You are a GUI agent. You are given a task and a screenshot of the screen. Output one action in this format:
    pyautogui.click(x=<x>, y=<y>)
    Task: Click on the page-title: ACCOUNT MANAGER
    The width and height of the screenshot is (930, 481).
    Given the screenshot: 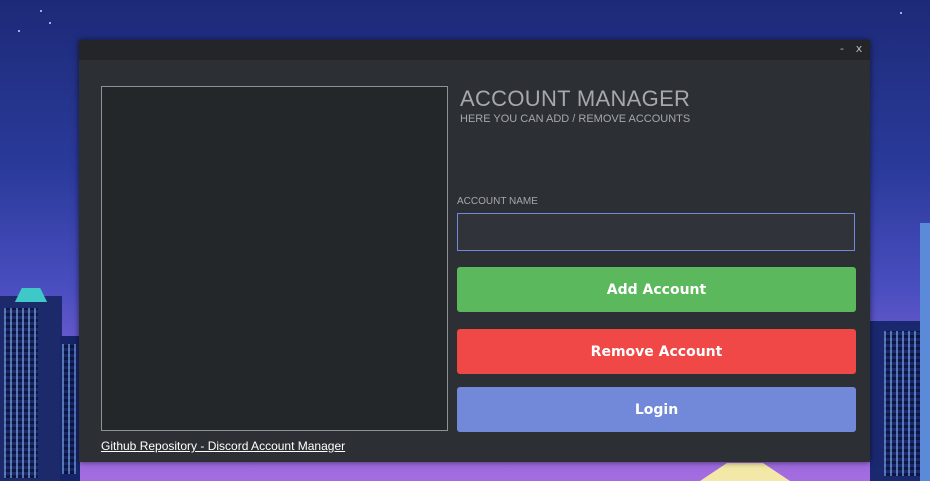 What is the action you would take?
    pyautogui.click(x=575, y=98)
    